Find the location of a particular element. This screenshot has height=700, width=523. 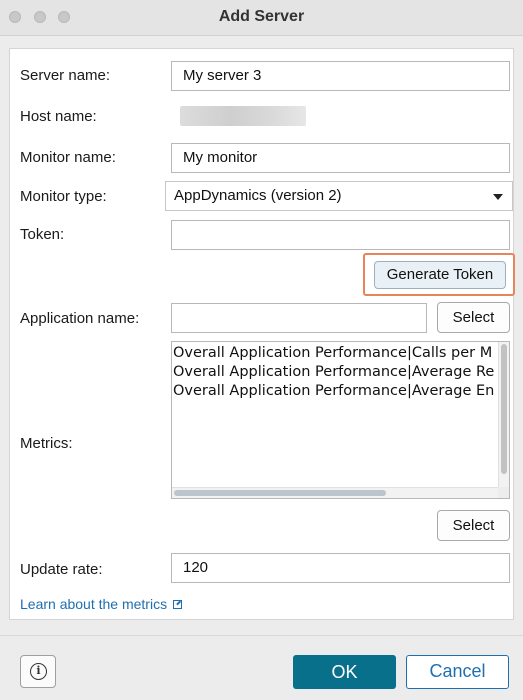

monitor-name-label: Monitor name: is located at coordinates (68, 157).